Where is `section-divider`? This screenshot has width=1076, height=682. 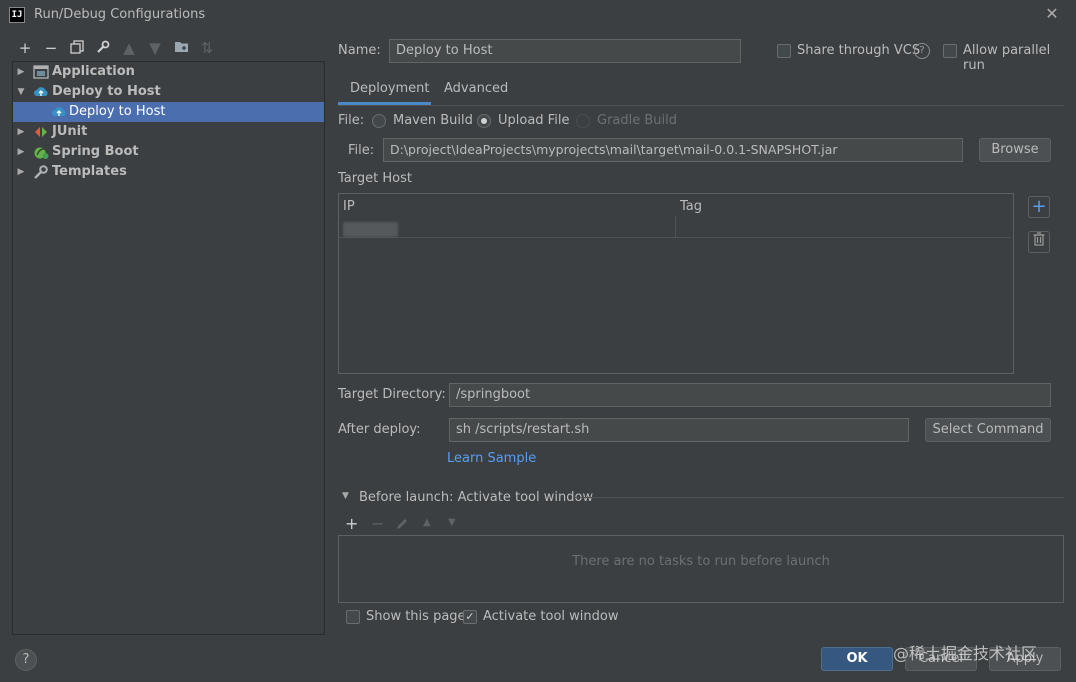
section-divider is located at coordinates (819, 497).